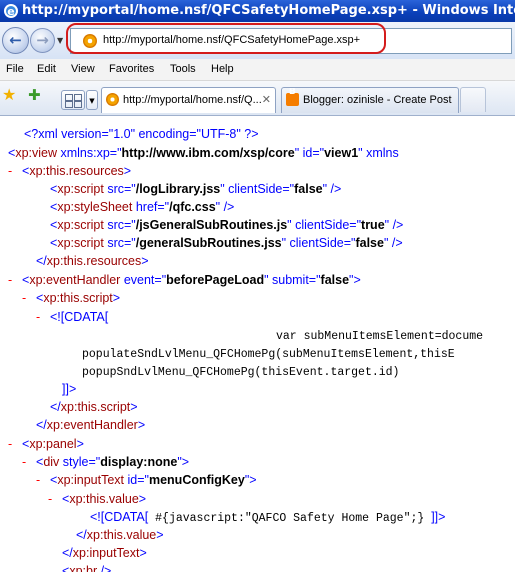 The image size is (515, 572). Describe the element at coordinates (473, 99) in the screenshot. I see `new-tab-button` at that location.